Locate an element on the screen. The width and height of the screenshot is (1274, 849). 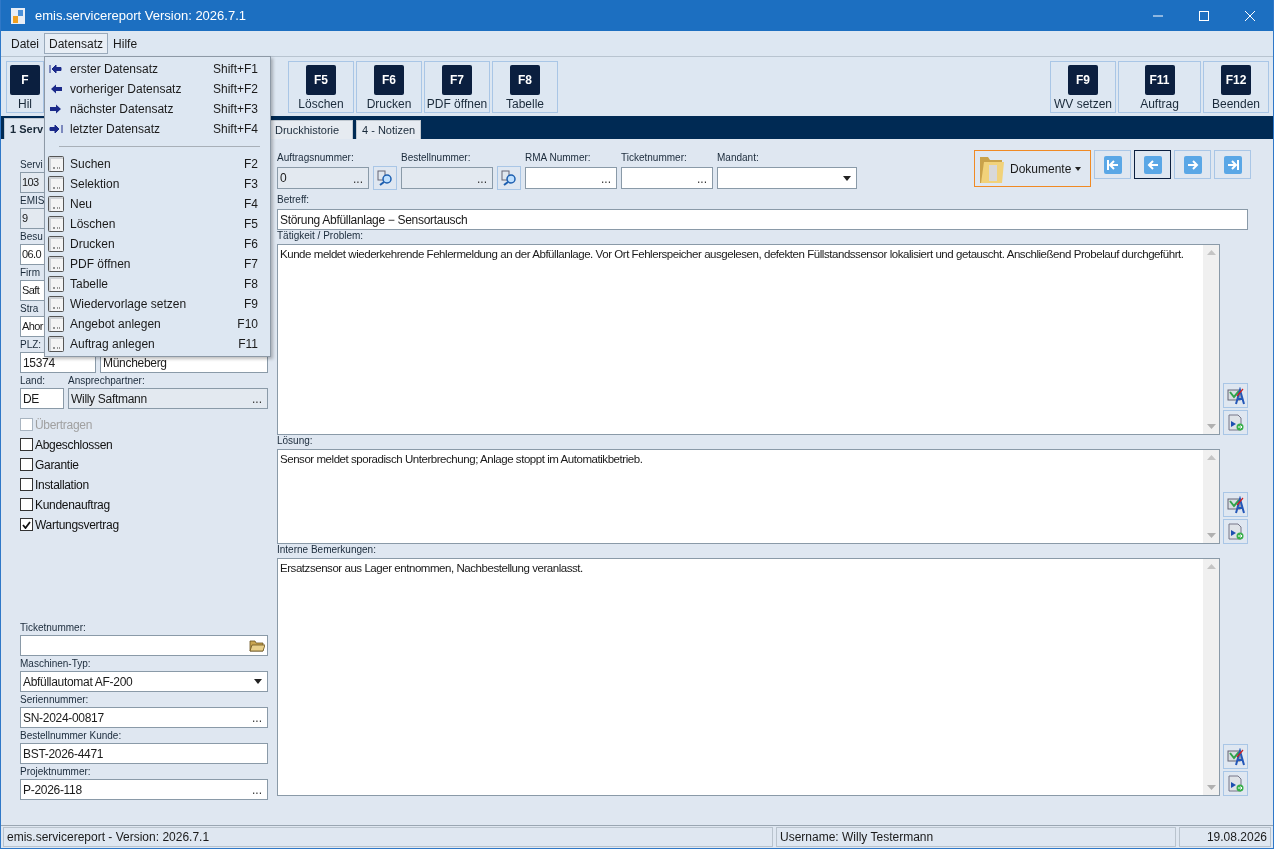
tab: 4 - Notizen is located at coordinates (389, 129).